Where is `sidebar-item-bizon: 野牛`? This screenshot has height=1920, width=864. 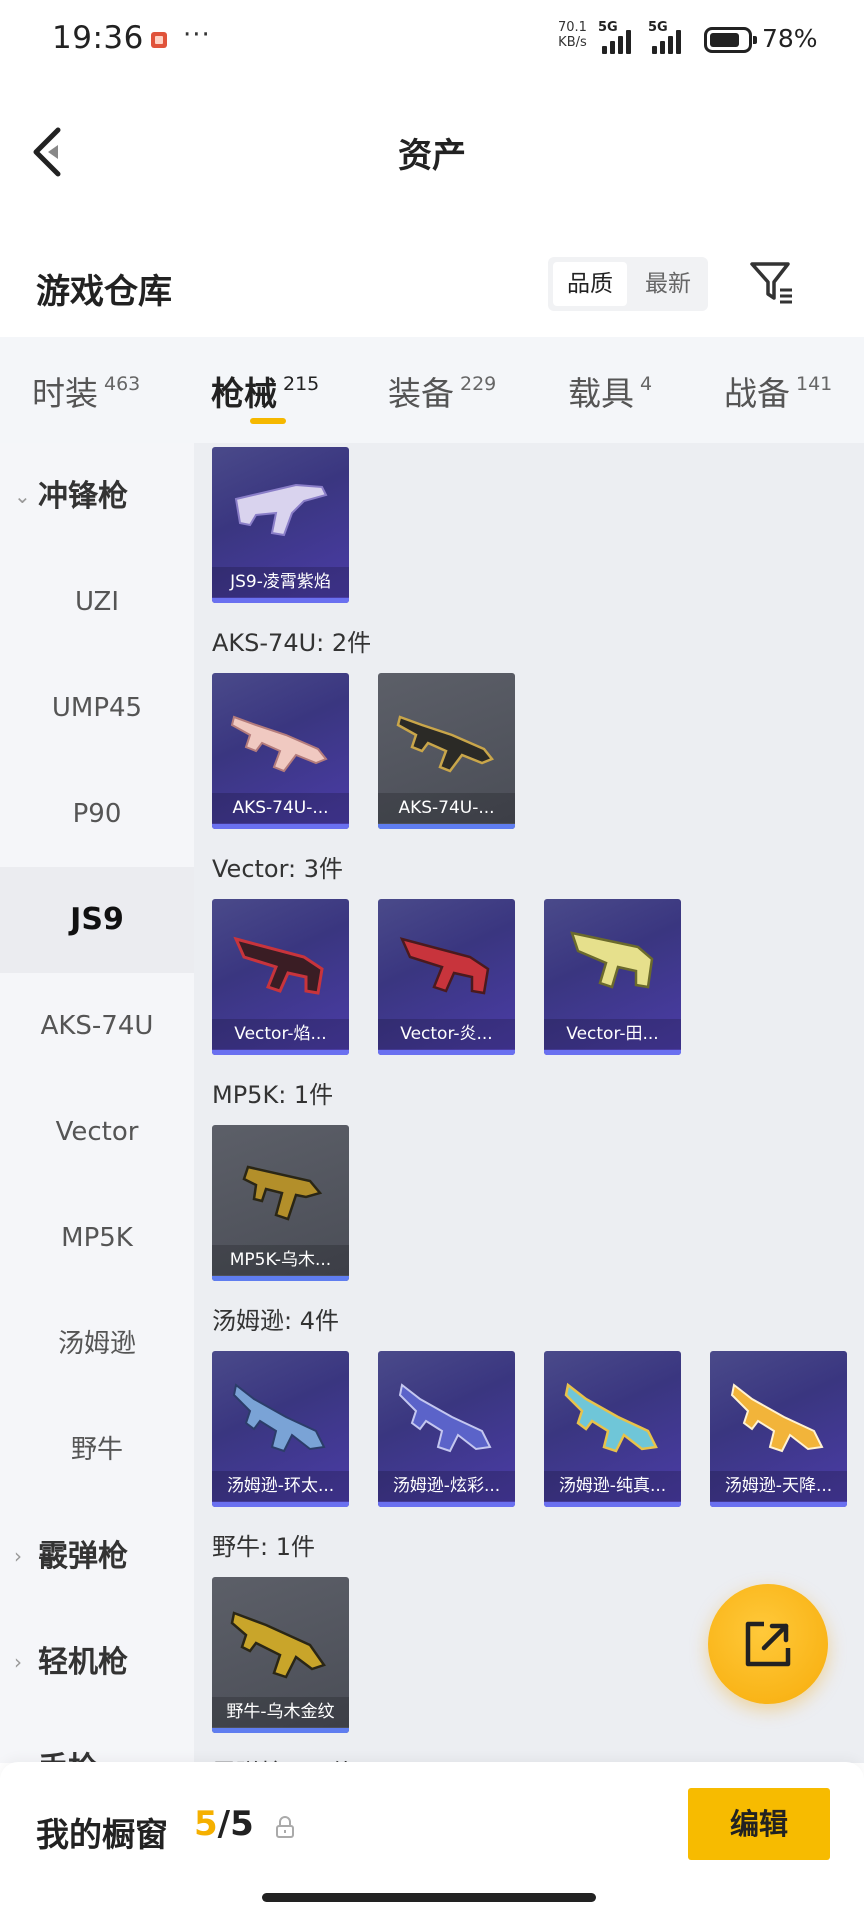 sidebar-item-bizon: 野牛 is located at coordinates (97, 1450).